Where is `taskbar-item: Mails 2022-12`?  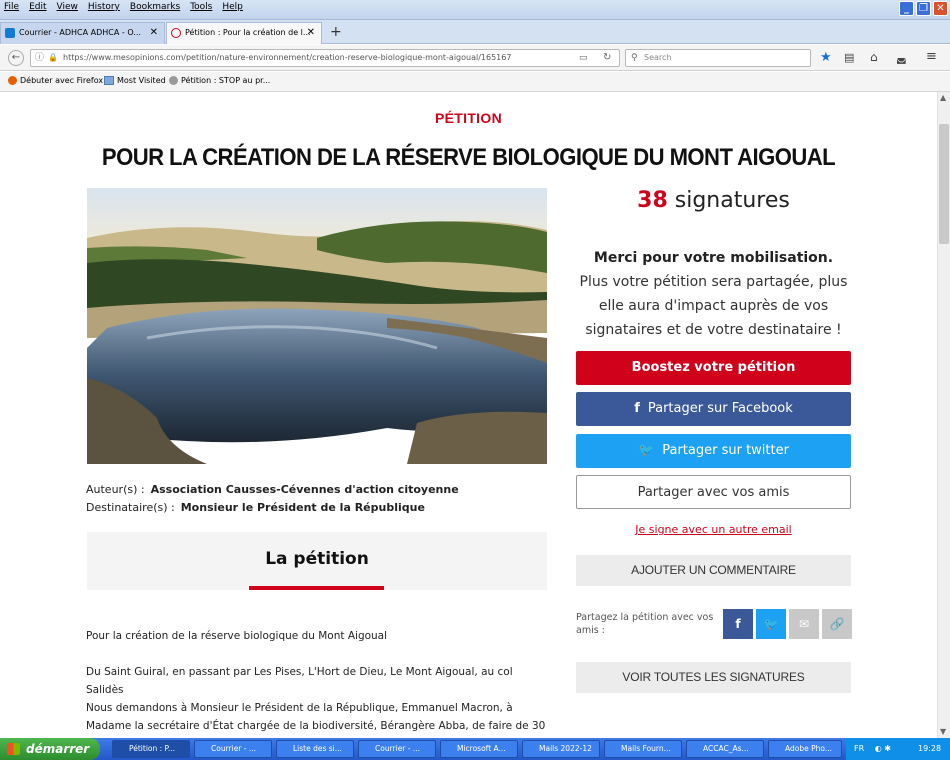 taskbar-item: Mails 2022-12 is located at coordinates (561, 749).